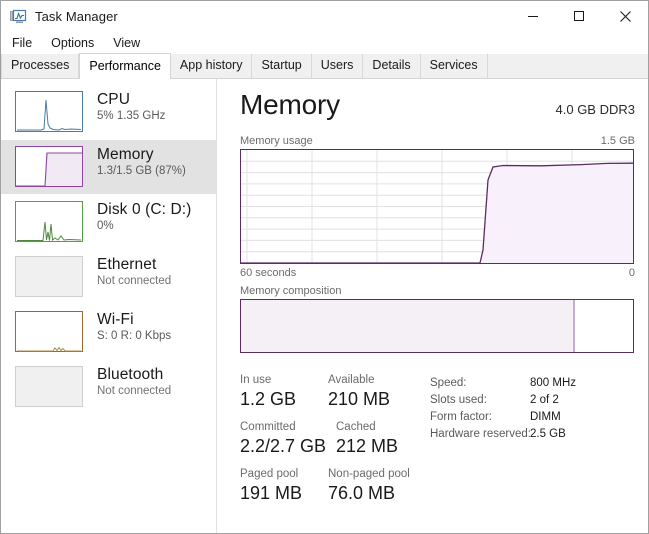 Image resolution: width=649 pixels, height=534 pixels. Describe the element at coordinates (437, 291) in the screenshot. I see `composition-caption-row: Memory composition` at that location.